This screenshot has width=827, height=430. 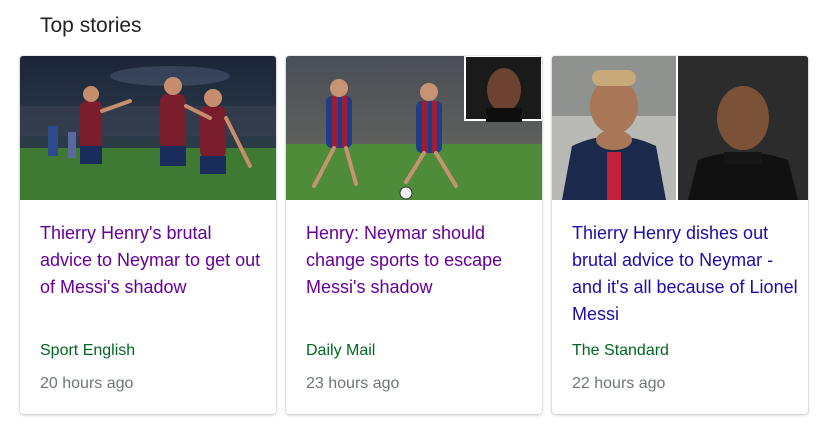 I want to click on section-title: Top stories, so click(x=91, y=25).